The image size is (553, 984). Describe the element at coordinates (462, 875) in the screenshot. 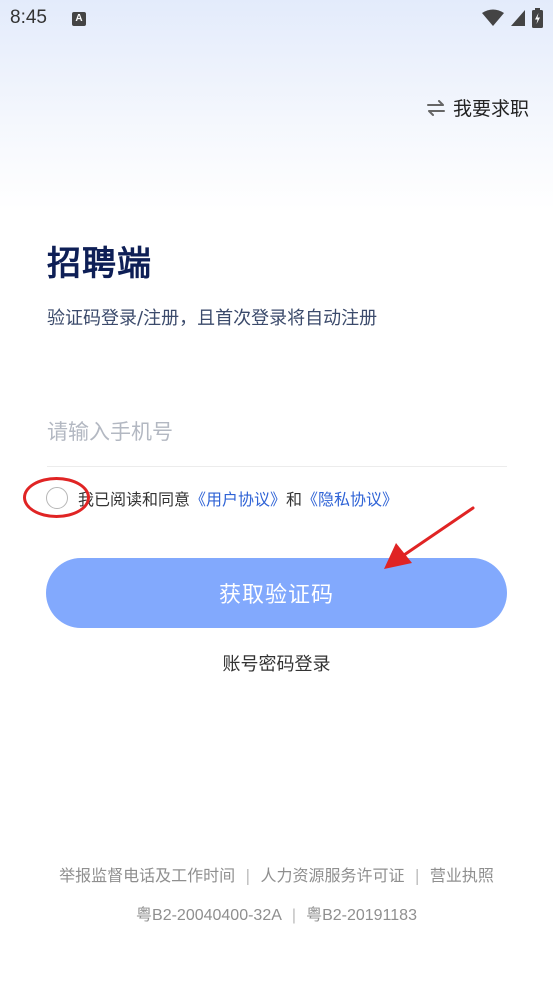

I see `business-license-link: 营业执照` at that location.